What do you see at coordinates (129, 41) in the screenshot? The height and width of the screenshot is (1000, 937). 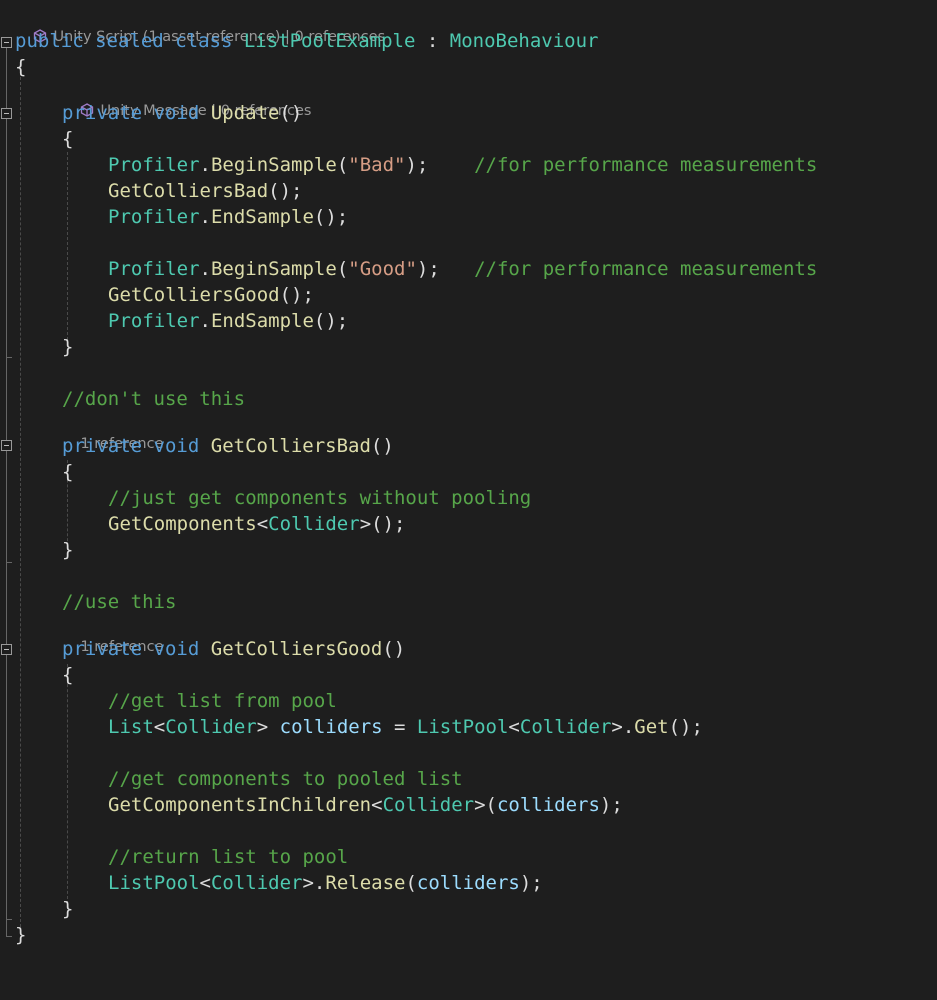 I see `keyword: sealed` at bounding box center [129, 41].